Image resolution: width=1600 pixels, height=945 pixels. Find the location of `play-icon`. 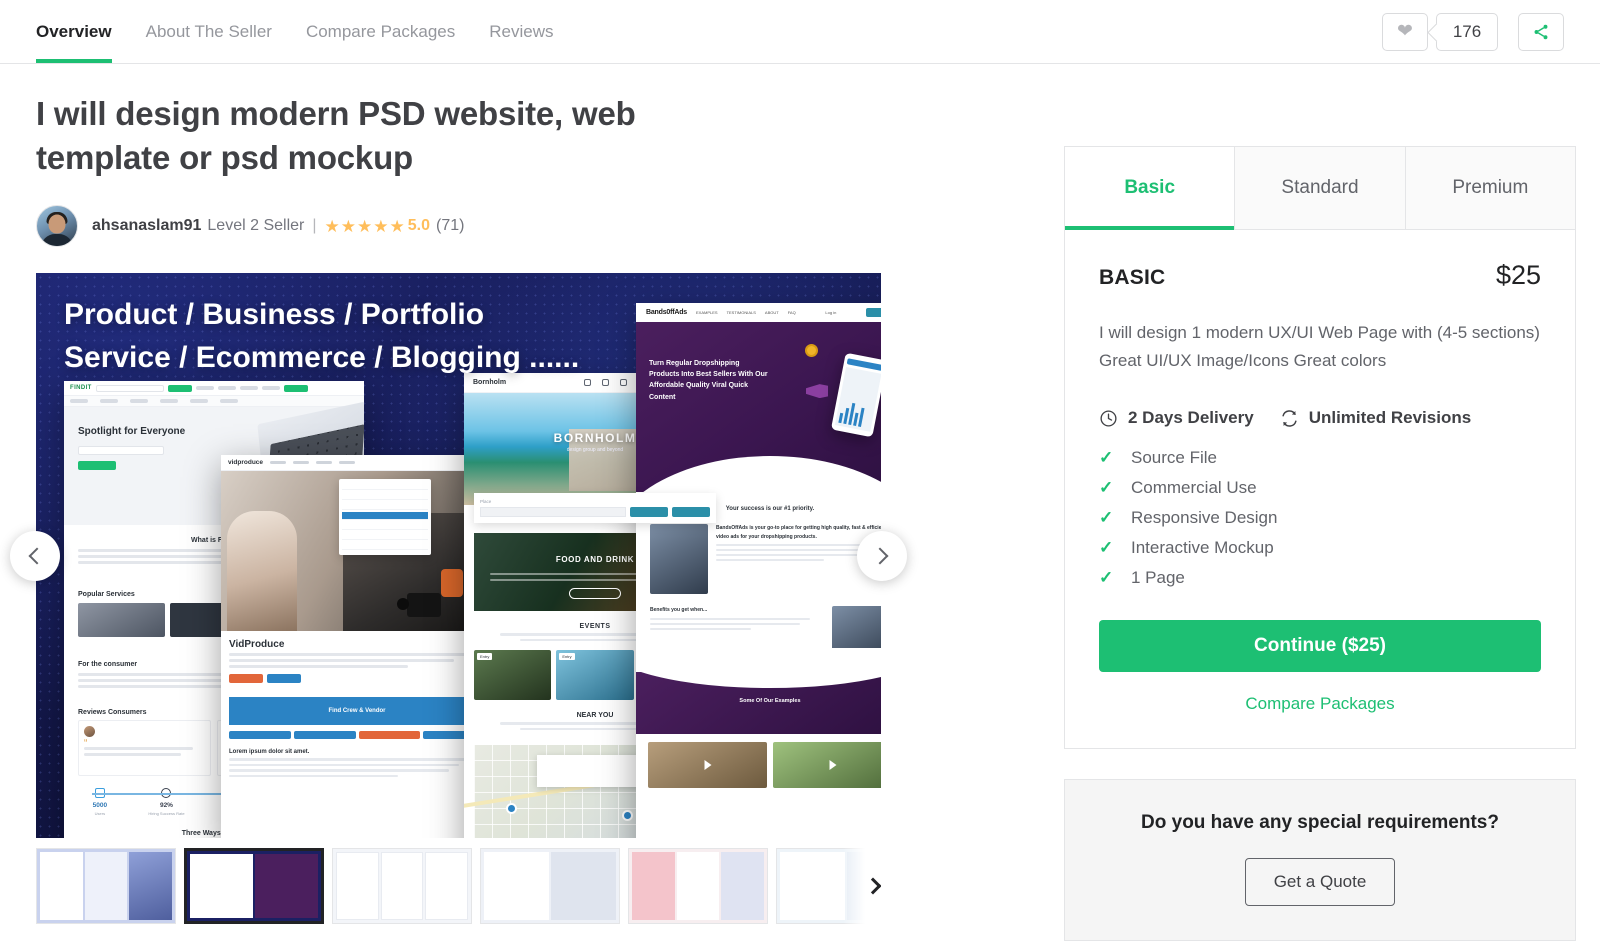

play-icon is located at coordinates (707, 765).